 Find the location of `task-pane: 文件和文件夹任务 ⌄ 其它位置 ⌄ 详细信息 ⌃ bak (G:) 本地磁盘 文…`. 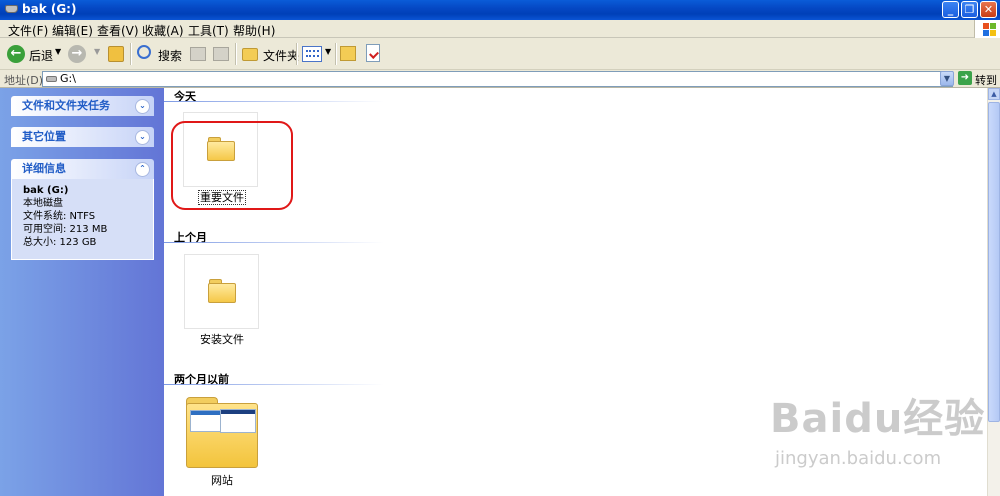

task-pane: 文件和文件夹任务 ⌄ 其它位置 ⌄ 详细信息 ⌃ bak (G:) 本地磁盘 文… is located at coordinates (82, 292).